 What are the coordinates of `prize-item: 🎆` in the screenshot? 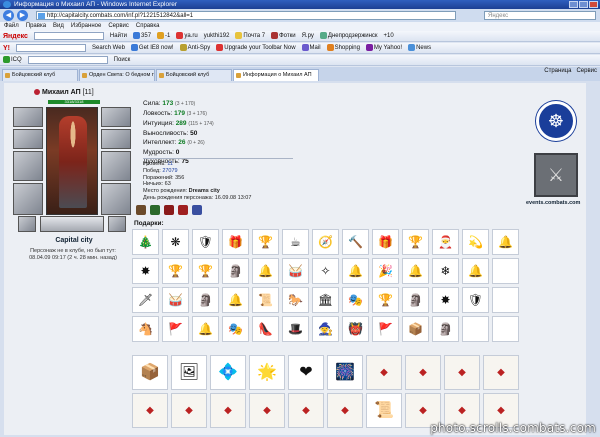 It's located at (345, 372).